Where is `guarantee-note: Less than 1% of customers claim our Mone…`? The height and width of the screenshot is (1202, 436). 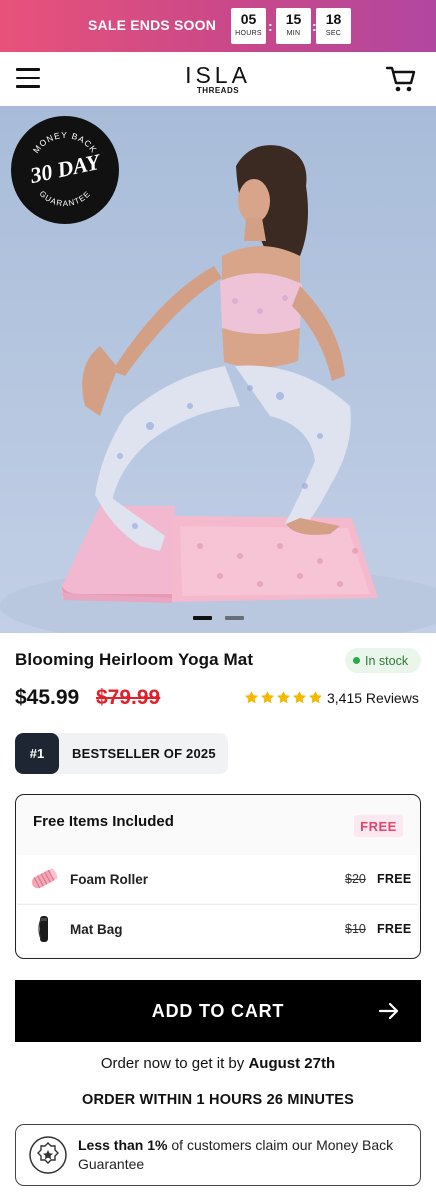 guarantee-note: Less than 1% of customers claim our Mone… is located at coordinates (218, 1155).